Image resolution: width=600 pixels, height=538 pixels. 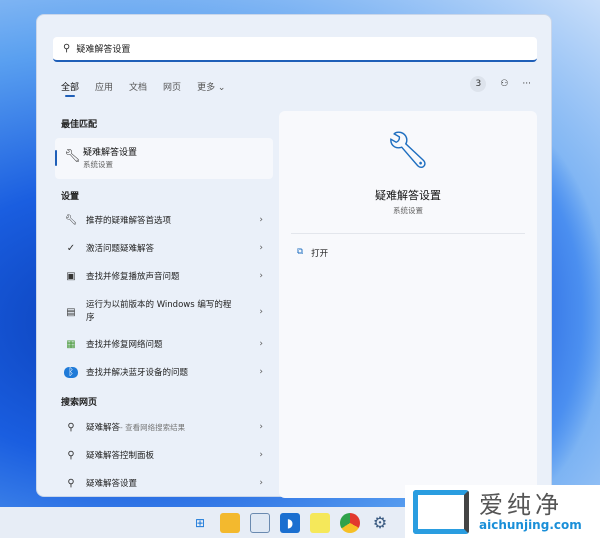 I want to click on audio-icon: ▣, so click(x=71, y=276).